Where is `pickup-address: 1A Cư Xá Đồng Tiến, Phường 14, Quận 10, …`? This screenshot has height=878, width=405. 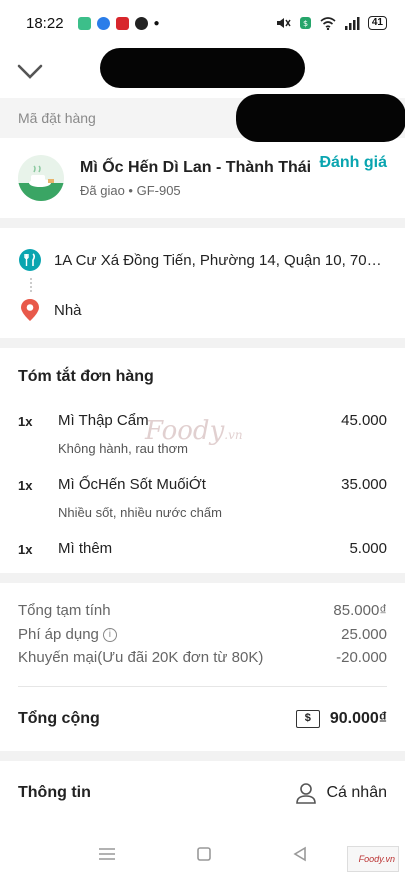
pickup-address: 1A Cư Xá Đồng Tiến, Phường 14, Quận 10, … is located at coordinates (220, 260).